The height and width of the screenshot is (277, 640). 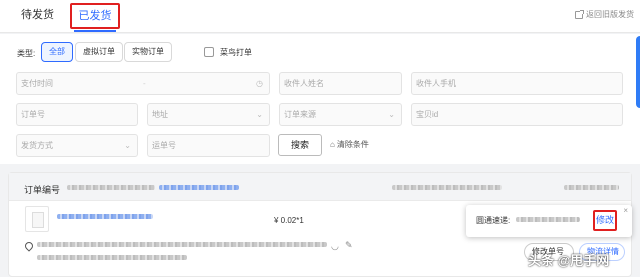 I want to click on side-panel-tab, so click(x=638, y=72).